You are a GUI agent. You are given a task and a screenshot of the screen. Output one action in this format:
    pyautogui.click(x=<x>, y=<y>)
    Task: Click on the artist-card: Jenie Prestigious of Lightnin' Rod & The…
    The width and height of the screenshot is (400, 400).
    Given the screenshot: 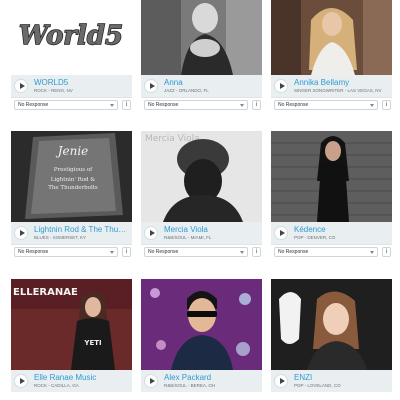 What is the action you would take?
    pyautogui.click(x=71, y=195)
    